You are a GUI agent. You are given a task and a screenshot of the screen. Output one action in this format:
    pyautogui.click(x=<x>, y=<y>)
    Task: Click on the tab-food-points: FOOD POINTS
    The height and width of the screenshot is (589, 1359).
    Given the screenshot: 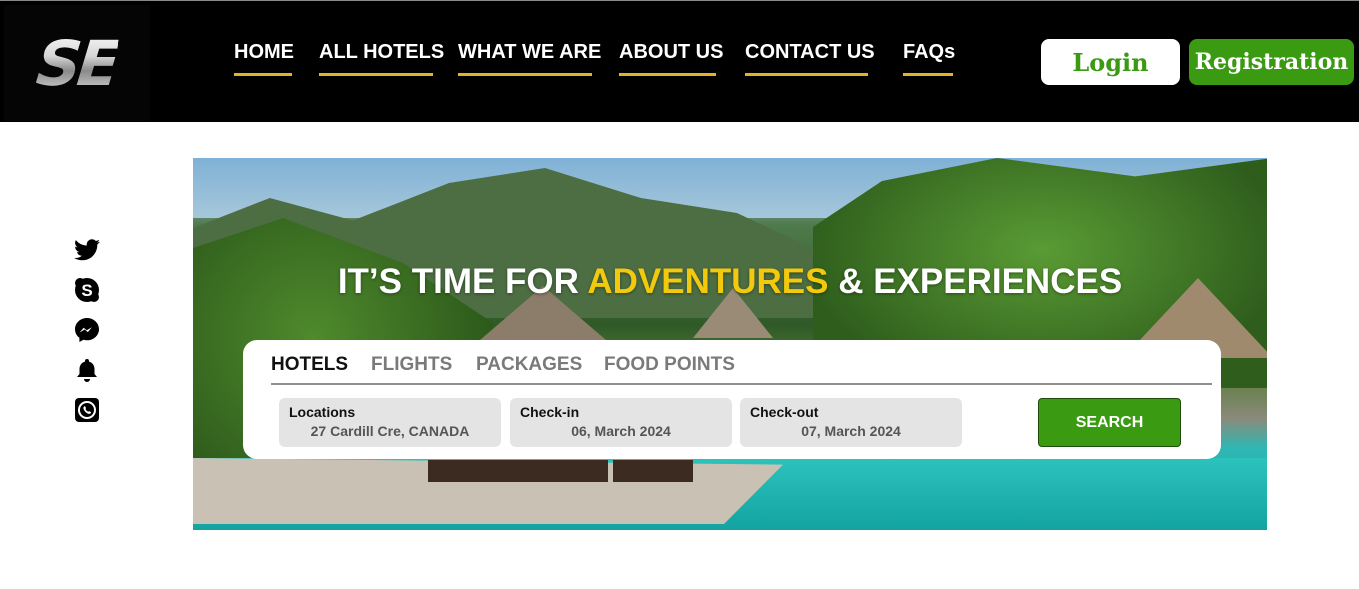 What is the action you would take?
    pyautogui.click(x=669, y=365)
    